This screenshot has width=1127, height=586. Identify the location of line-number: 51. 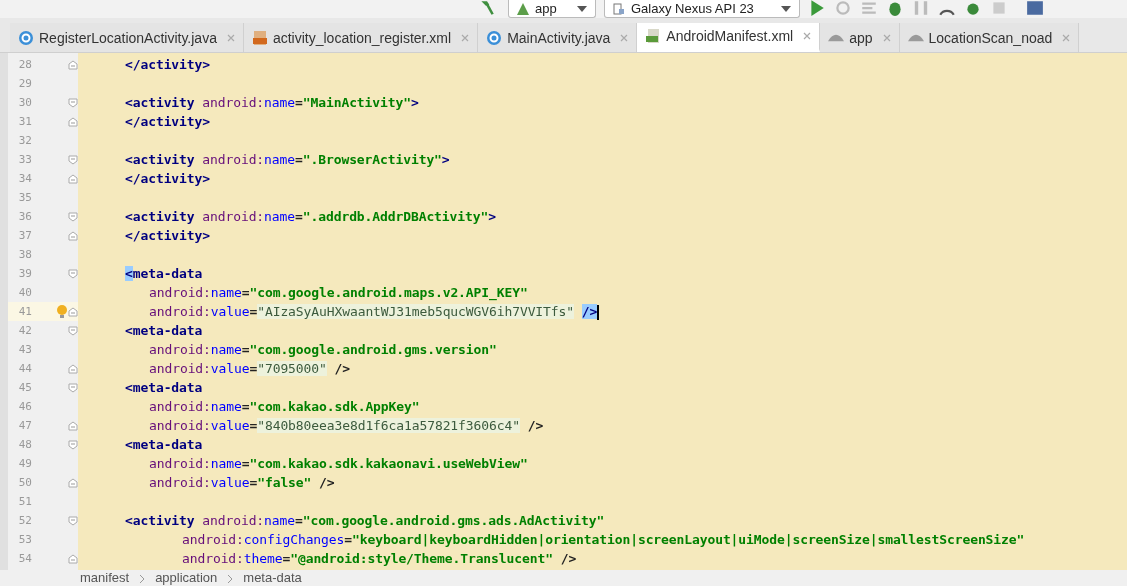
(24, 501).